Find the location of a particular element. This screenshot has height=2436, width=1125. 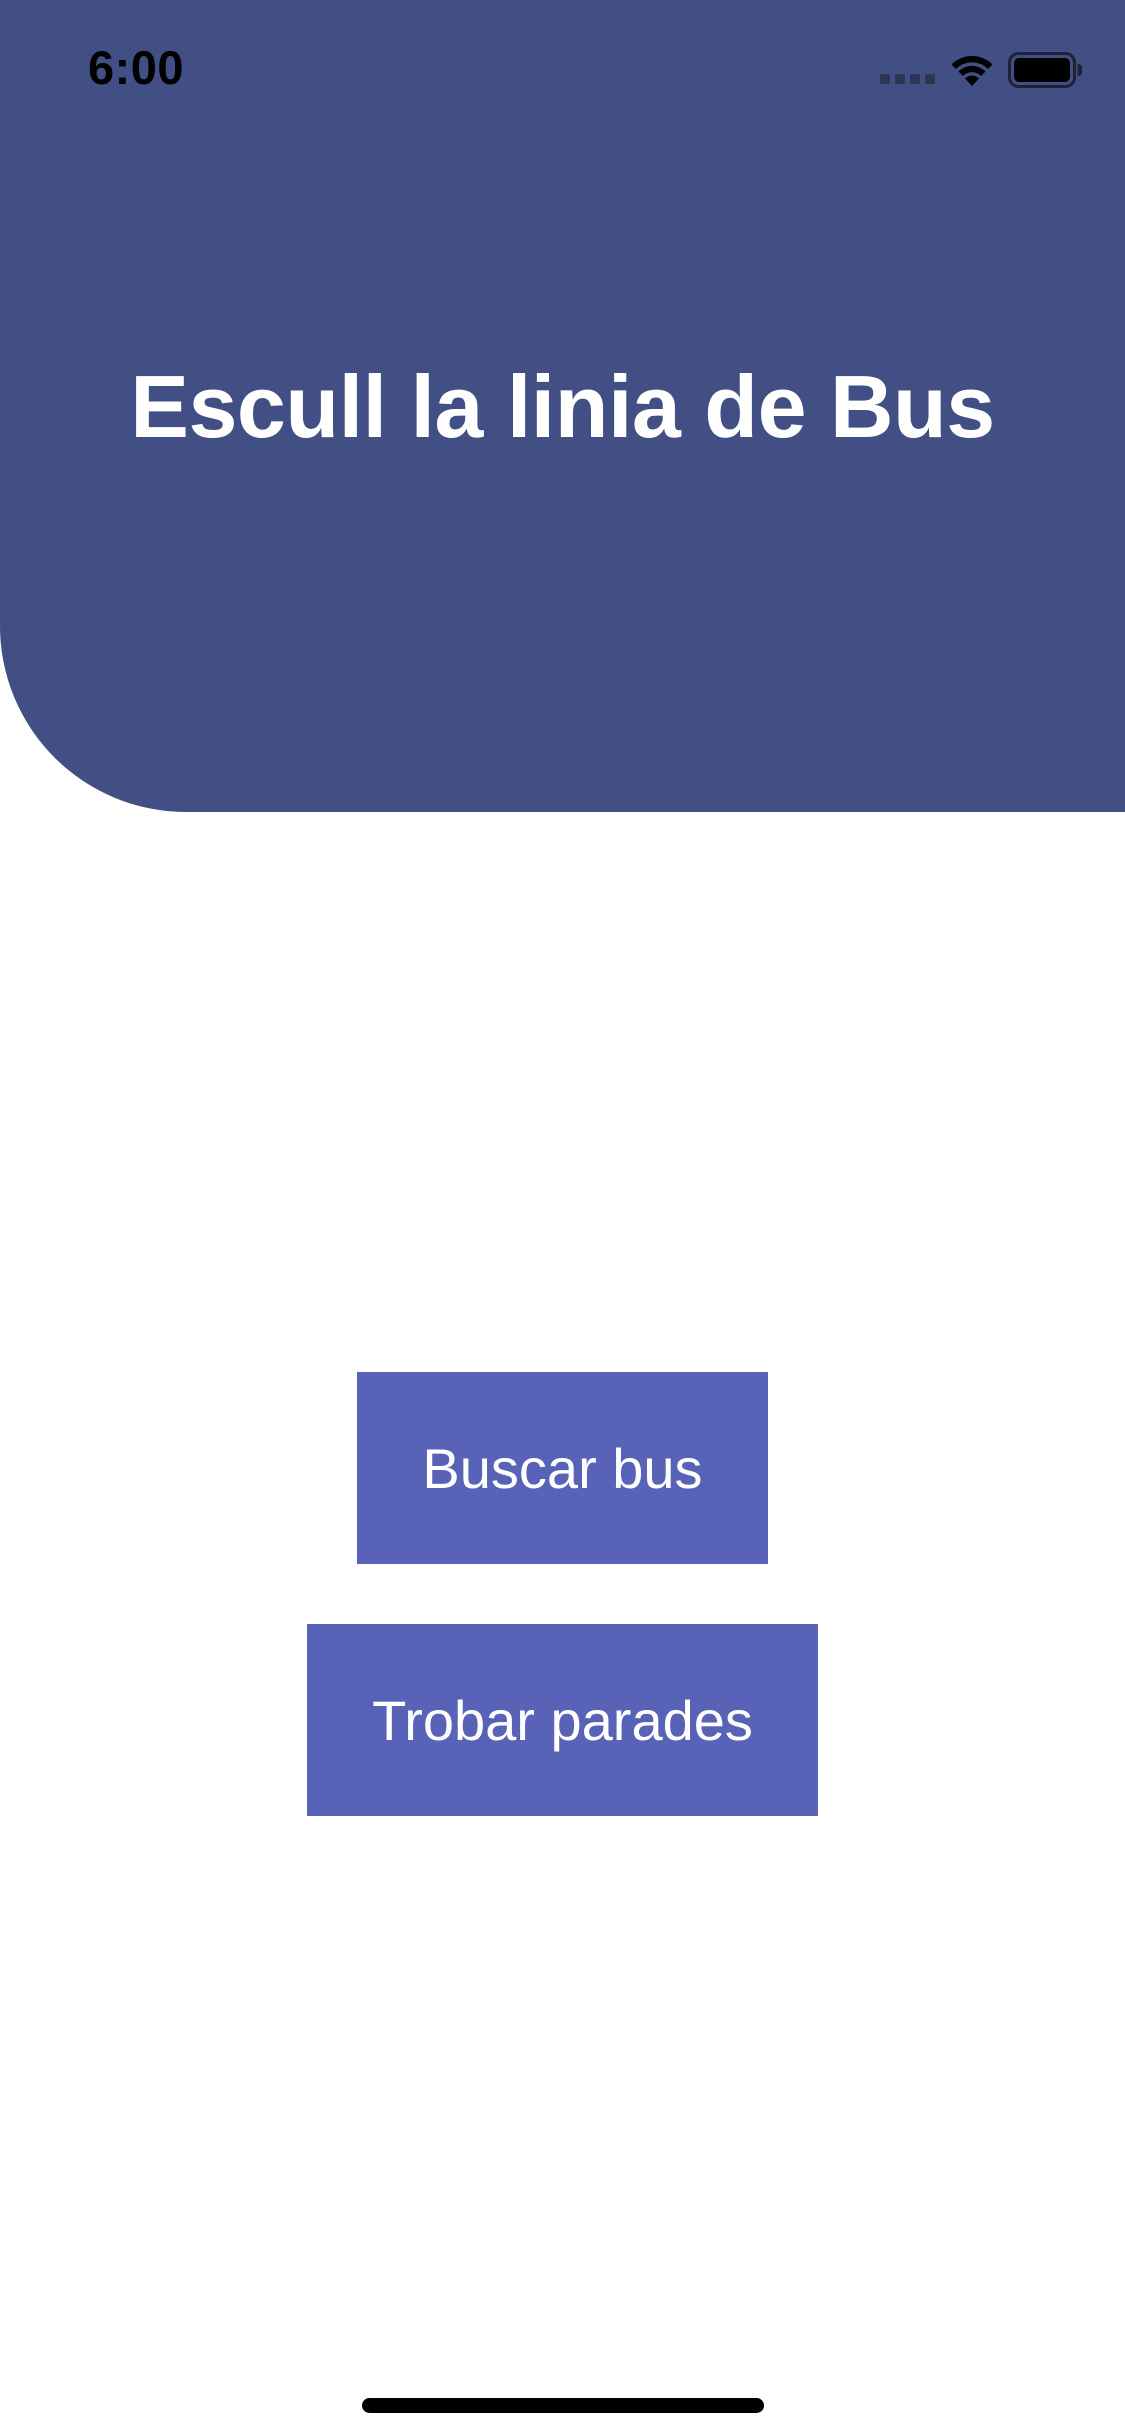

search-bus-button: Buscar bus is located at coordinates (562, 1468).